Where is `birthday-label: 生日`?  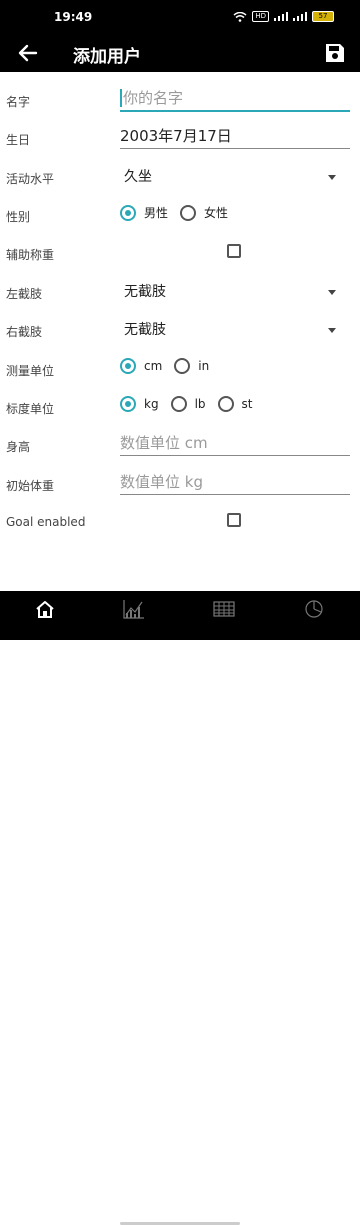 birthday-label: 生日 is located at coordinates (18, 140).